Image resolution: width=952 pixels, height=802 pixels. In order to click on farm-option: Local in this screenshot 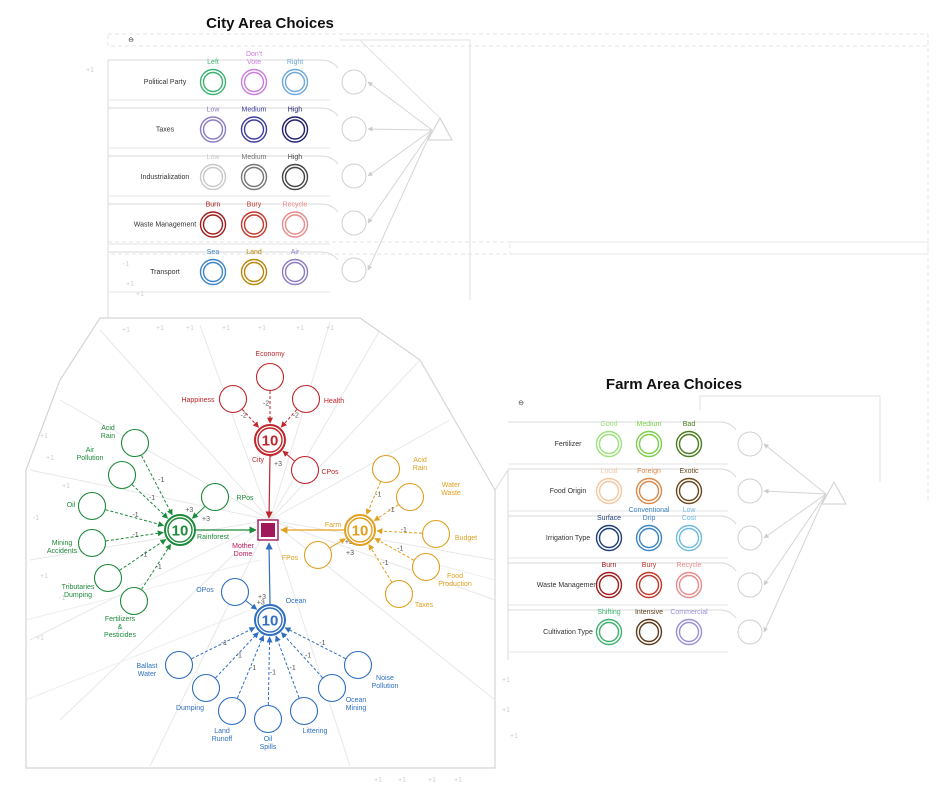, I will do `click(609, 486)`.